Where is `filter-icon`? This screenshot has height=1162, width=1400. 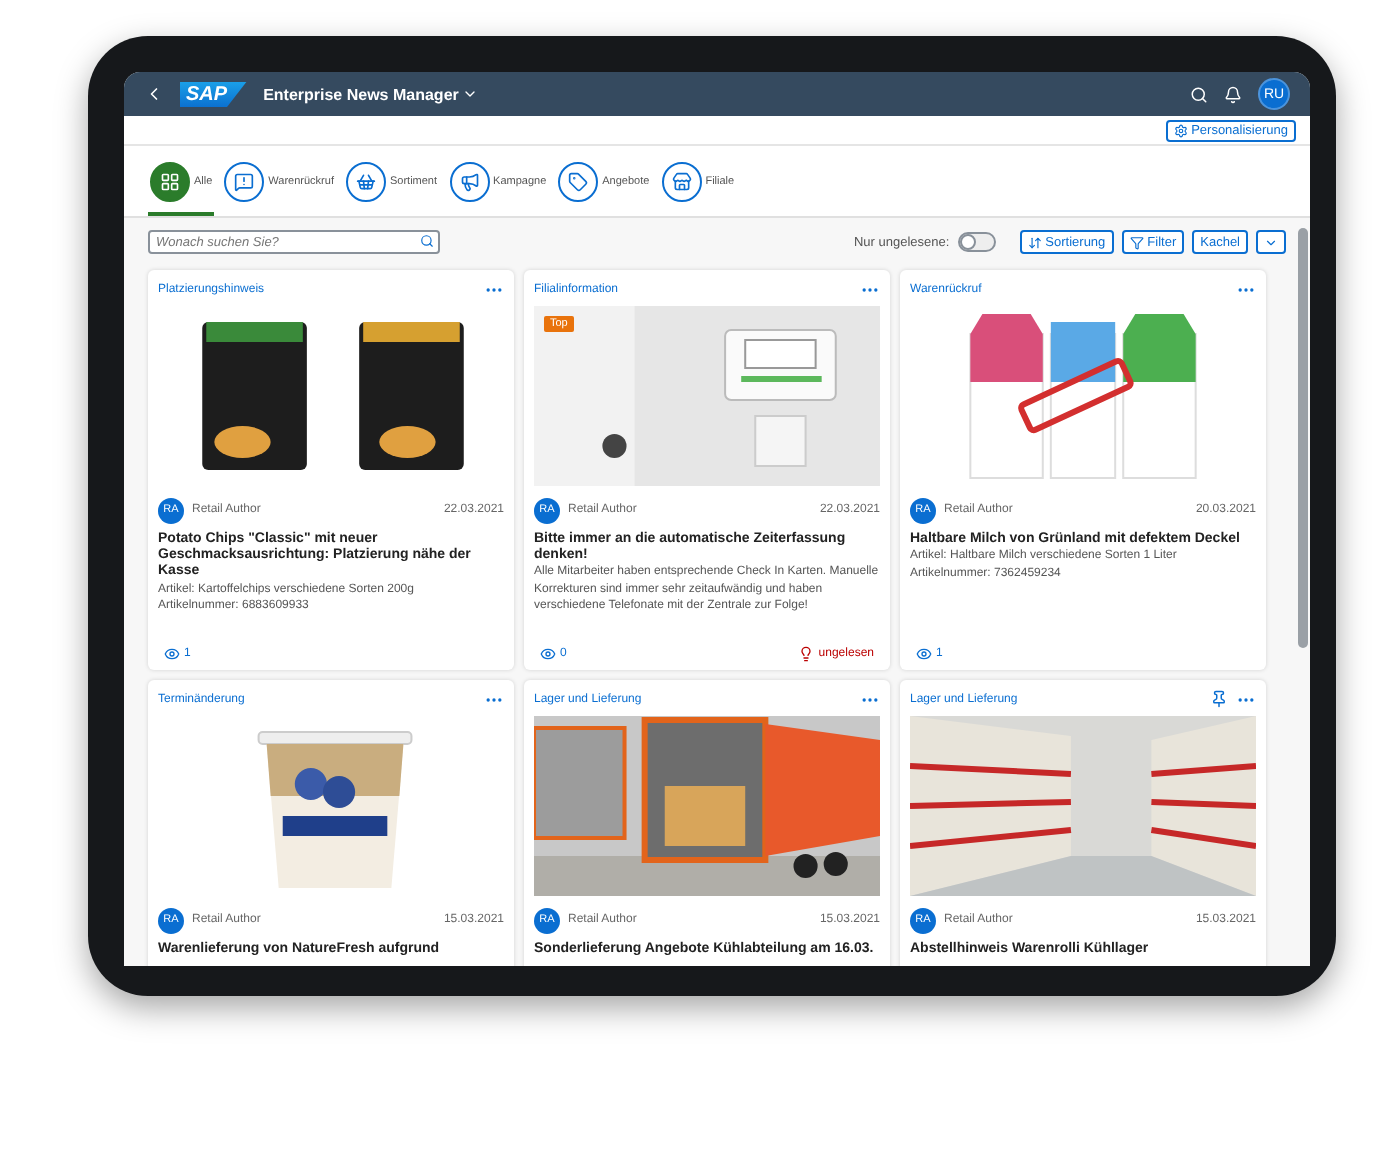 filter-icon is located at coordinates (1136, 242).